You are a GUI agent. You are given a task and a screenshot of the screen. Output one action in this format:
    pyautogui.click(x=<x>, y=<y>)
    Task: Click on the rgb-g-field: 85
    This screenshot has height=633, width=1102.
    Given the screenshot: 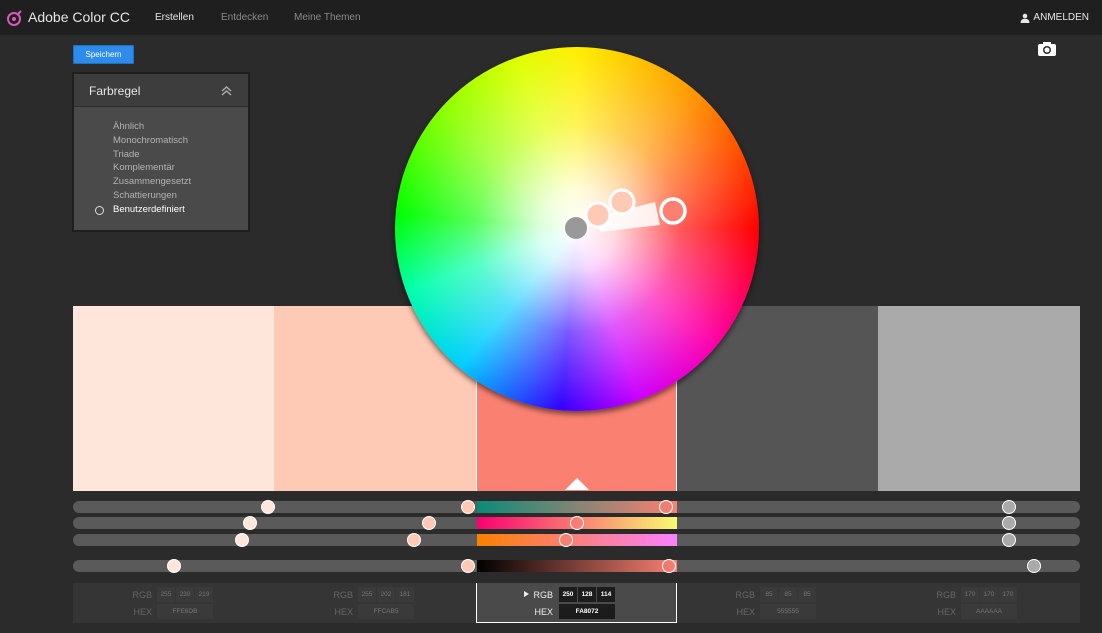 What is the action you would take?
    pyautogui.click(x=788, y=594)
    